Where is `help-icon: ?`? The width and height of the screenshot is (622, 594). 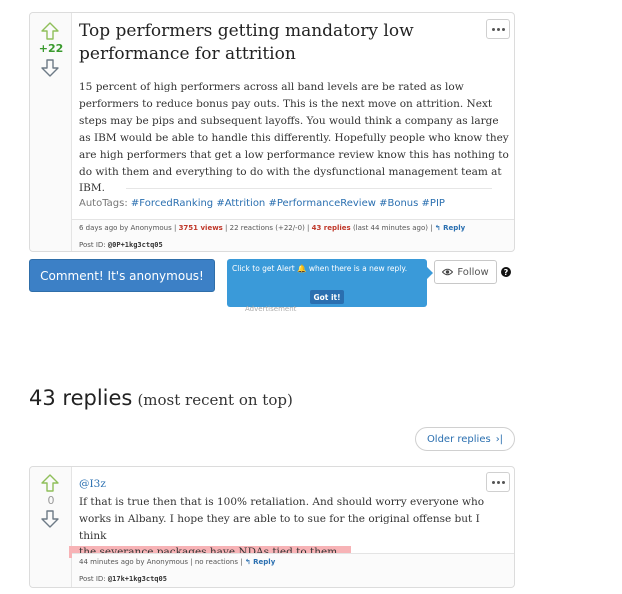
help-icon: ? is located at coordinates (506, 272).